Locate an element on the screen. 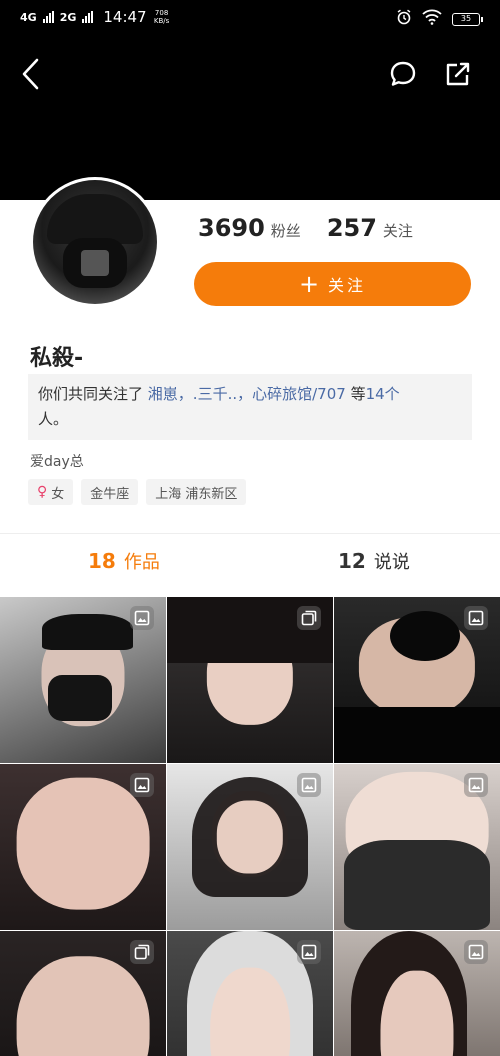 This screenshot has width=500, height=1056. chat-bubble-icon is located at coordinates (403, 73).